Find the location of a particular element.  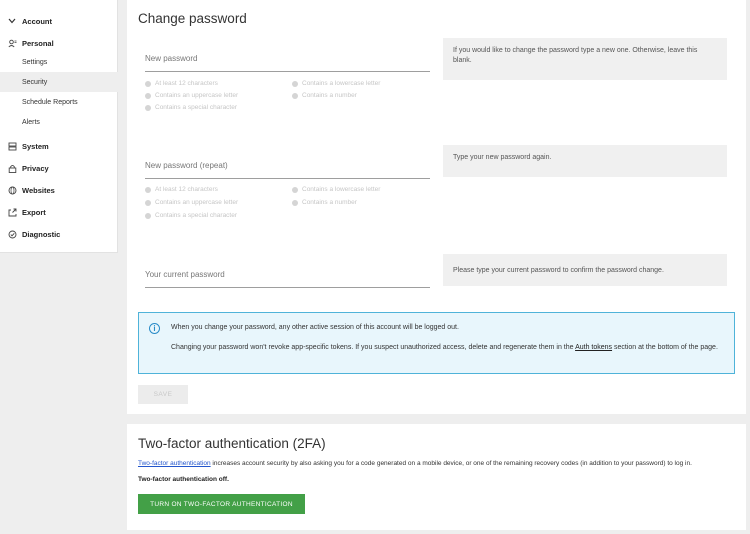

sidebar-account-label: Account is located at coordinates (37, 21).